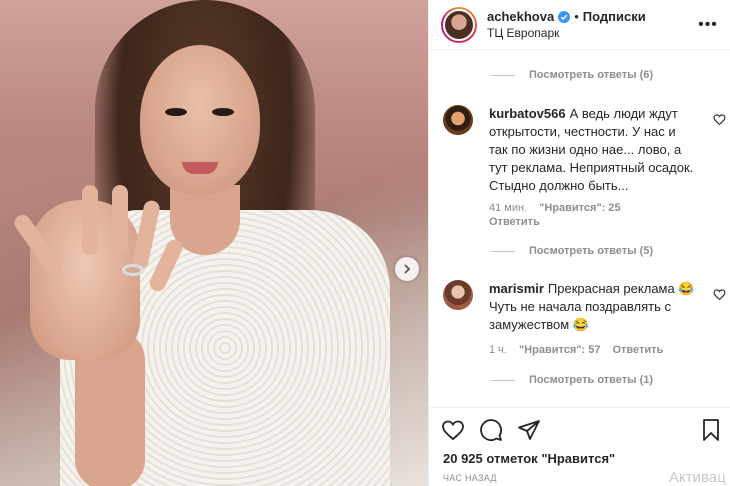  Describe the element at coordinates (516, 288) in the screenshot. I see `commenter-username: marismir` at that location.